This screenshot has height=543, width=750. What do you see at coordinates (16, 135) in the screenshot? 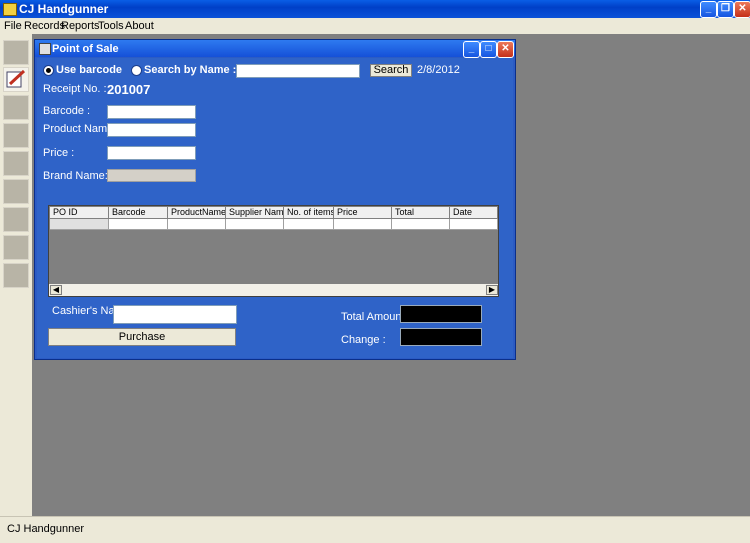
I see `folders-tool-icon` at bounding box center [16, 135].